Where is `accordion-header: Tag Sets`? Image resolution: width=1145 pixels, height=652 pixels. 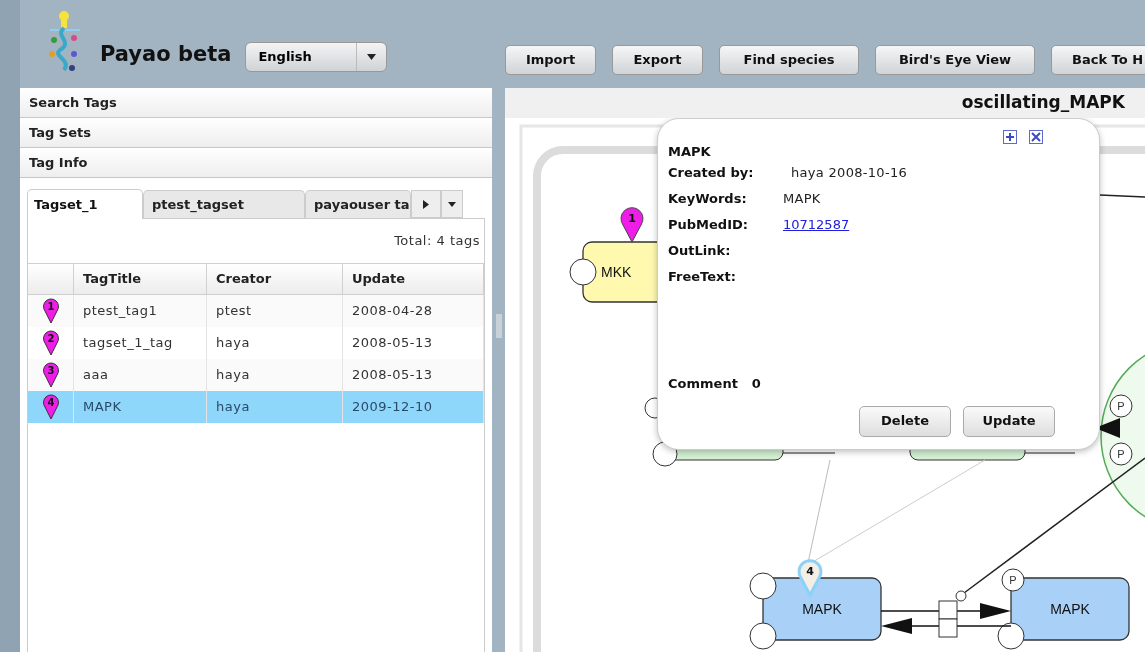
accordion-header: Tag Sets is located at coordinates (256, 133).